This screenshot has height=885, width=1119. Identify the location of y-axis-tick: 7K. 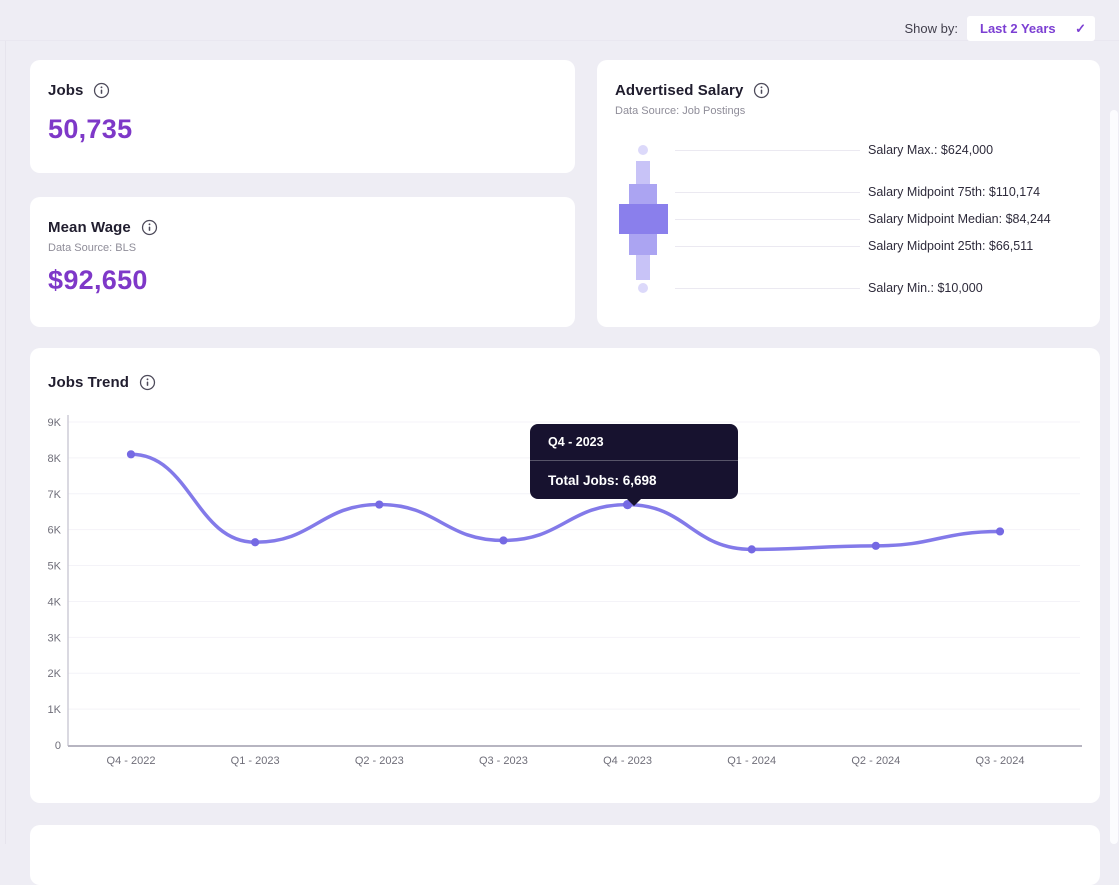
(55, 495).